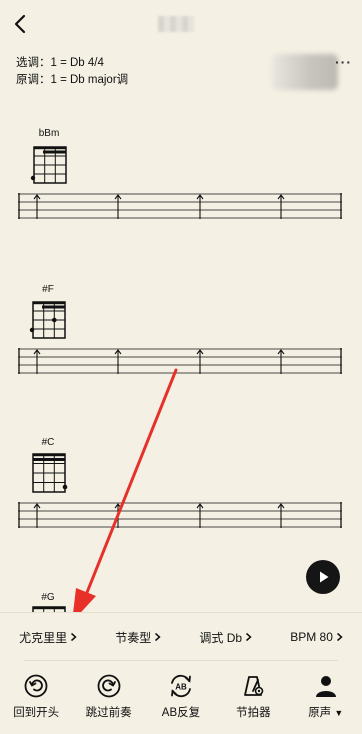  I want to click on original-audio-button: 原声 ▼, so click(326, 703).